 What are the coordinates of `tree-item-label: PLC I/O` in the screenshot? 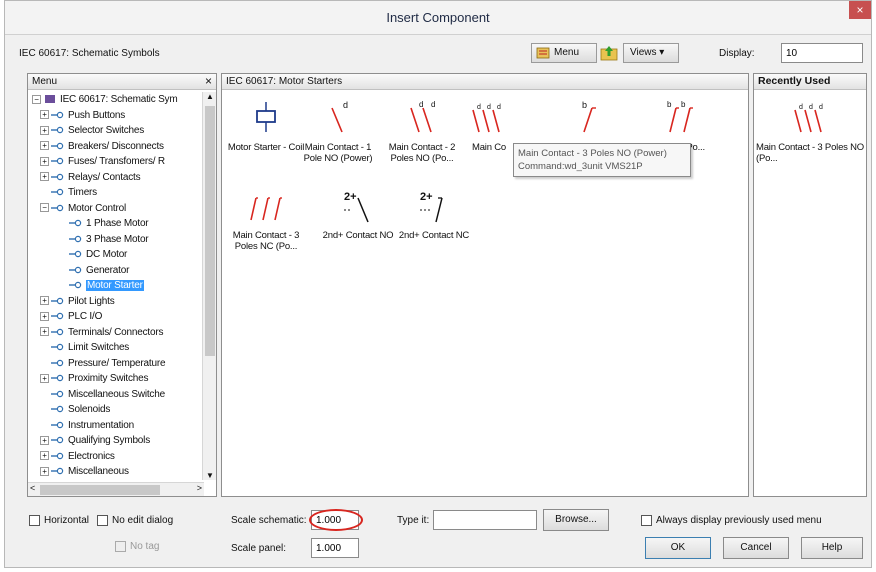 It's located at (85, 316).